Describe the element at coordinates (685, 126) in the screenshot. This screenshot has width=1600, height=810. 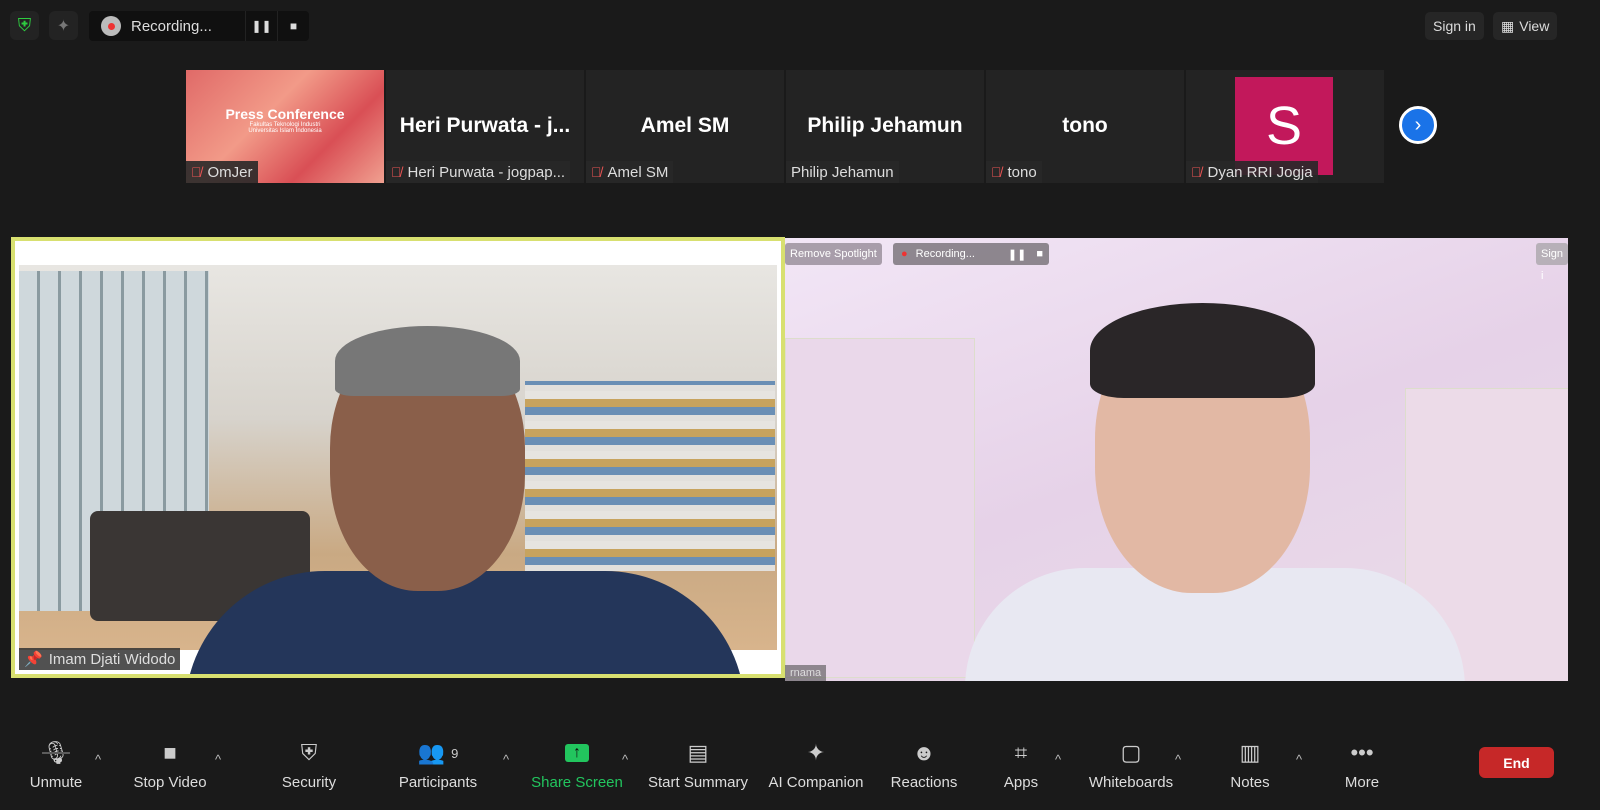
I see `participant-tile: Amel SM 🎙̸ Amel SM` at that location.